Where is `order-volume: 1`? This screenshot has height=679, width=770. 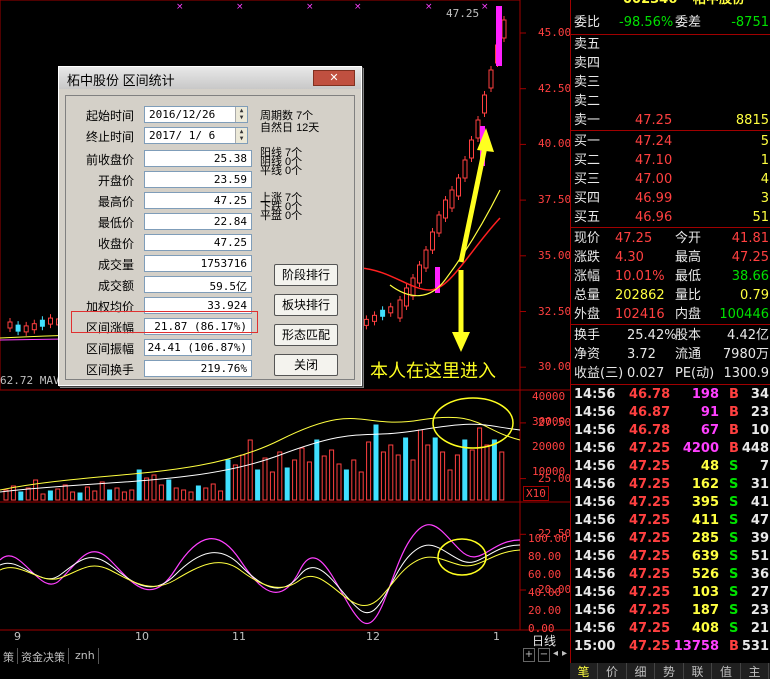
order-volume: 1 is located at coordinates (764, 160).